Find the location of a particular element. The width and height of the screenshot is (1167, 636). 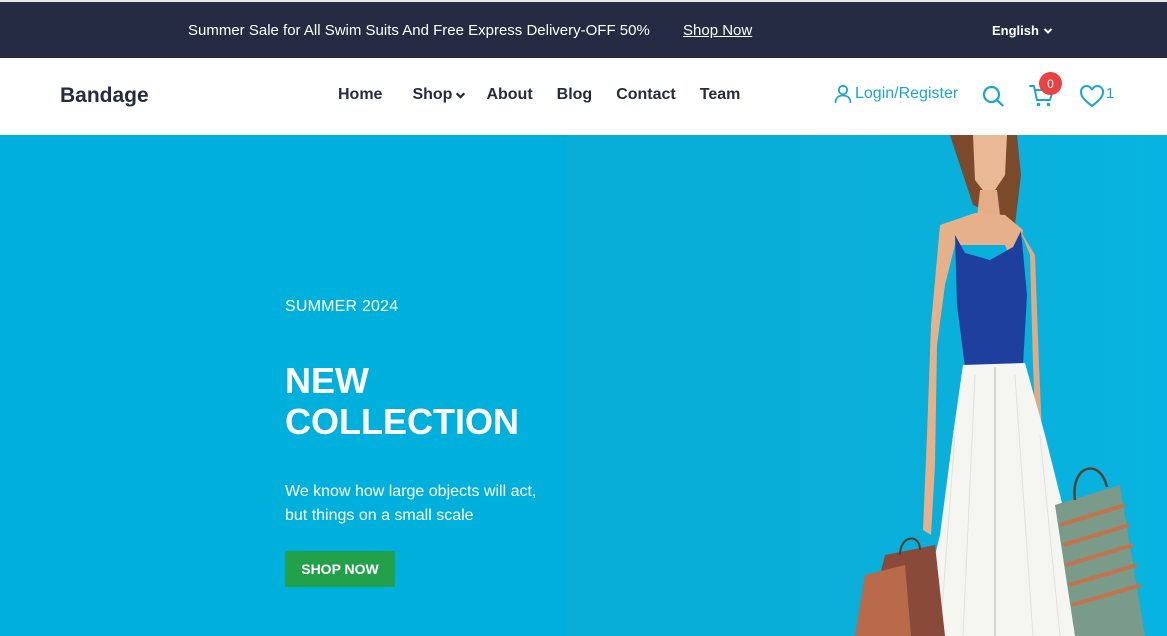

language-label: English is located at coordinates (1015, 30).